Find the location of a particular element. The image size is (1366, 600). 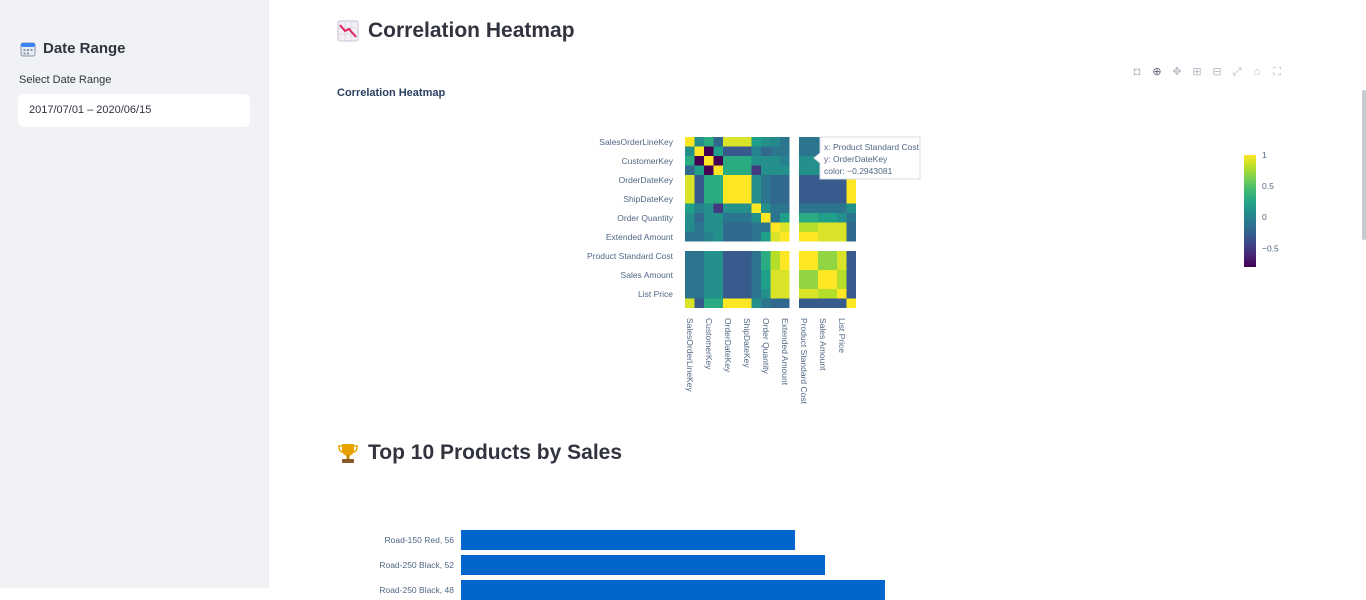

reset-axes-icon: ⌂ is located at coordinates (1257, 72).